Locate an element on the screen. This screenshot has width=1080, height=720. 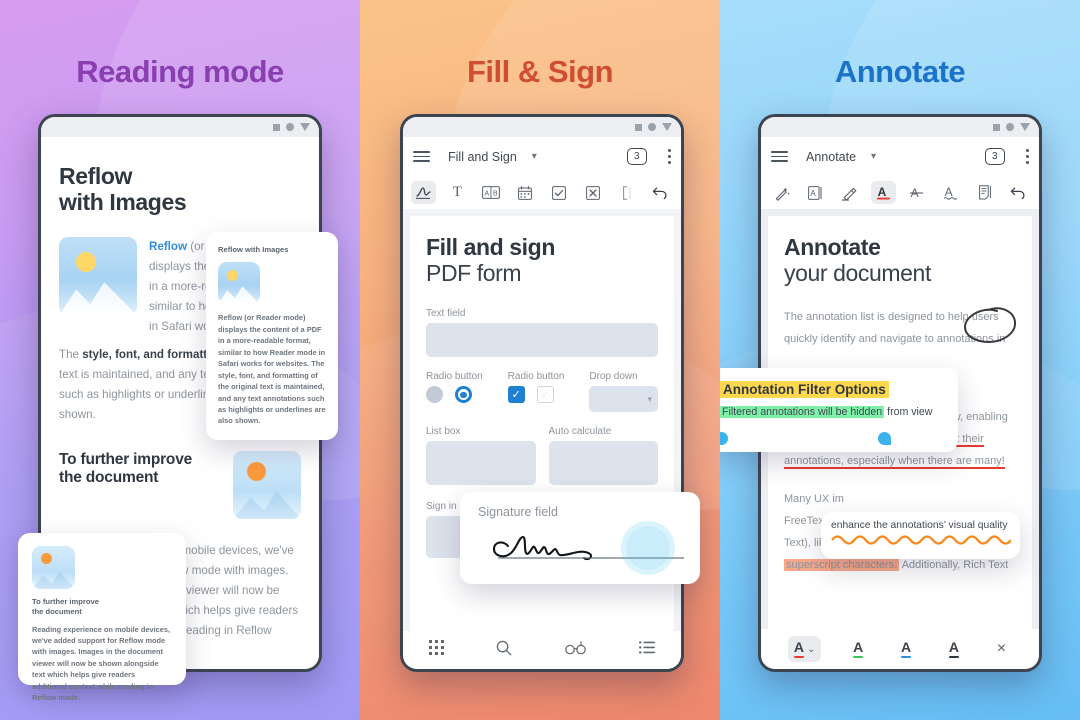
radio-unselected is located at coordinates (434, 395).